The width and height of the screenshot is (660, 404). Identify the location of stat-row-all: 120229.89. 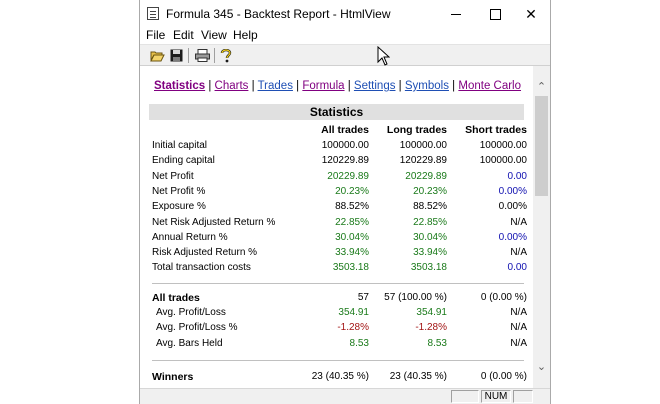
(345, 161).